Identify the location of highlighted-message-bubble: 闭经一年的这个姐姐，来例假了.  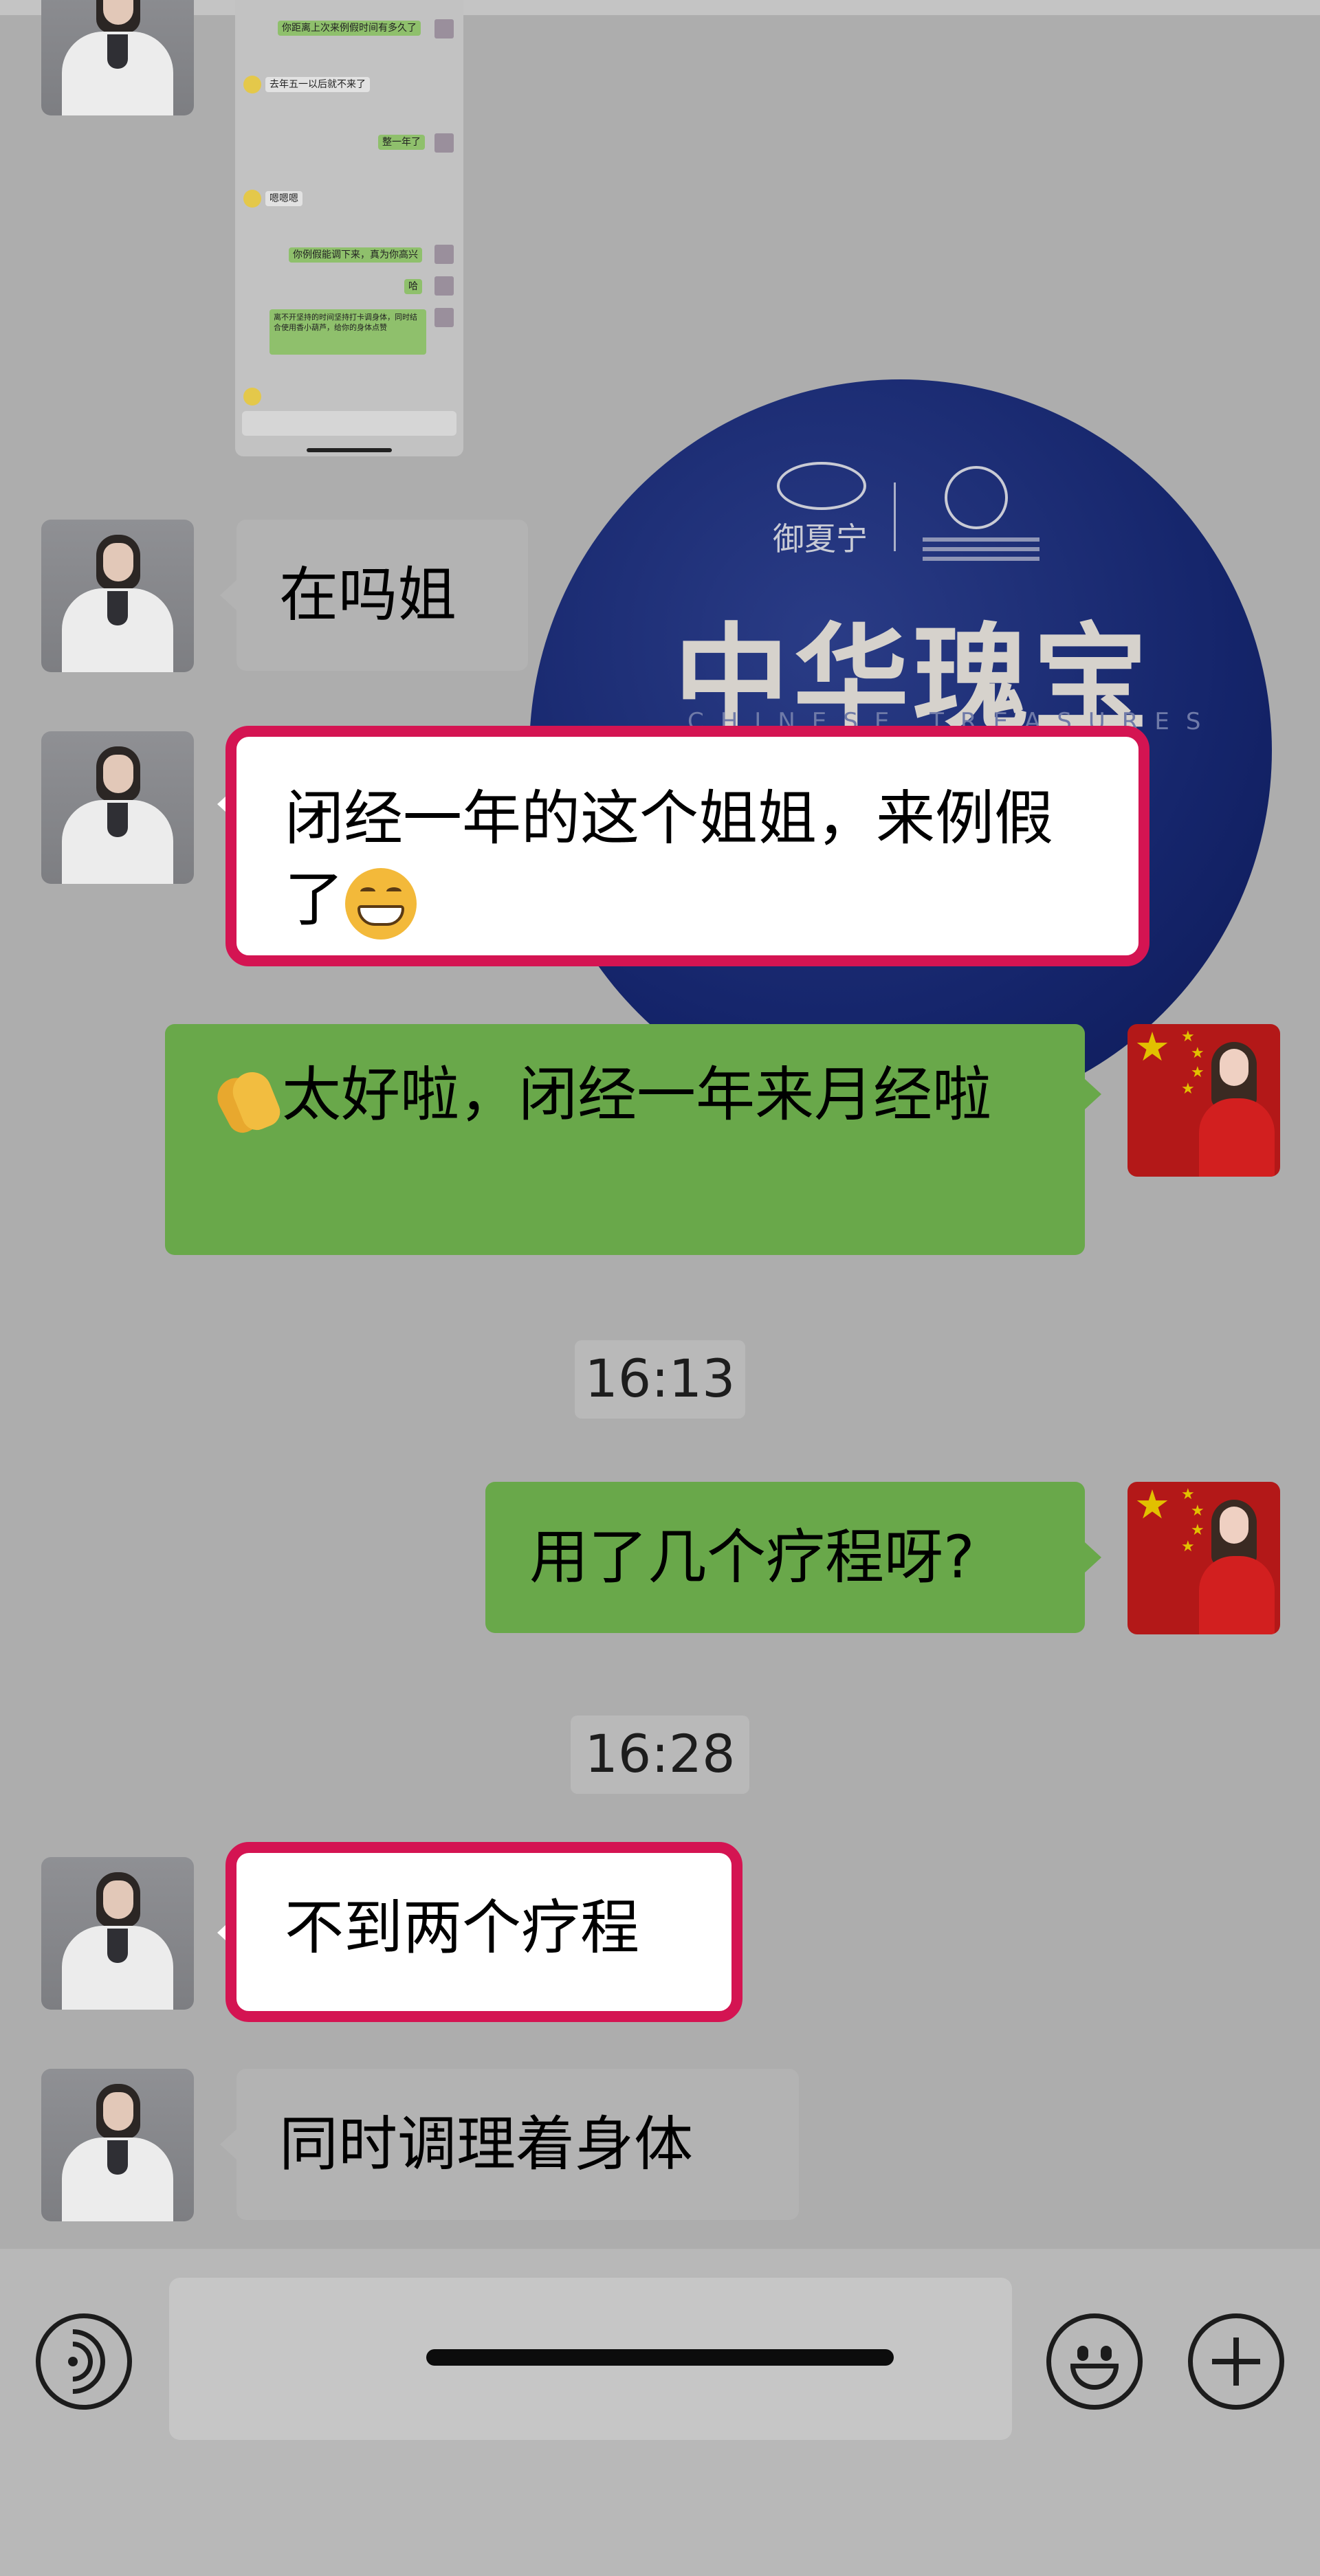
(688, 846).